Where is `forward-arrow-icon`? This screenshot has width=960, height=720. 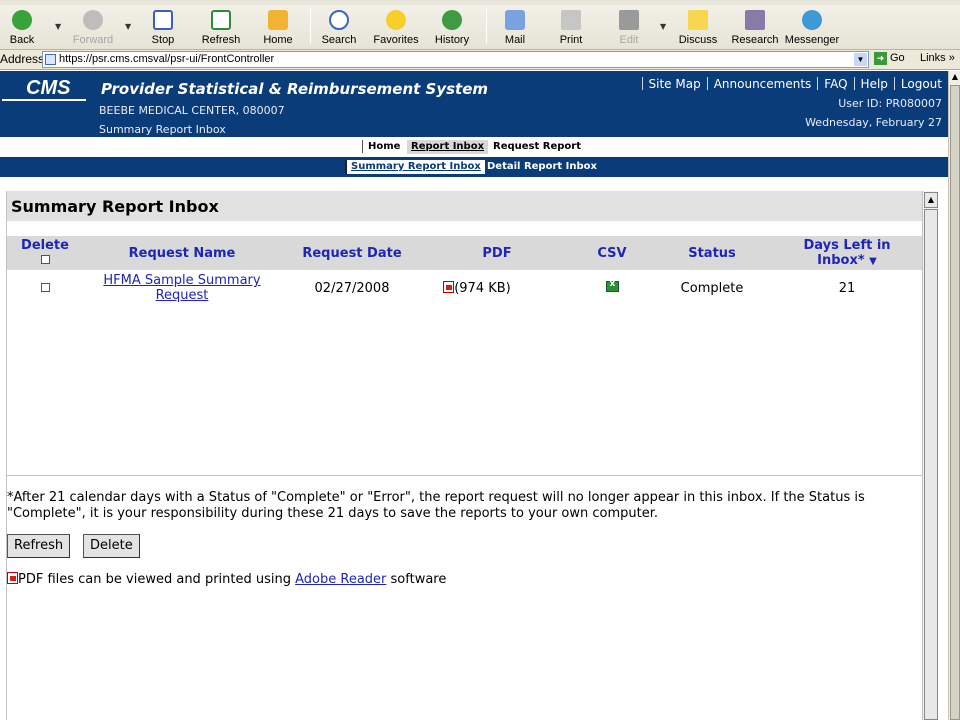 forward-arrow-icon is located at coordinates (93, 20).